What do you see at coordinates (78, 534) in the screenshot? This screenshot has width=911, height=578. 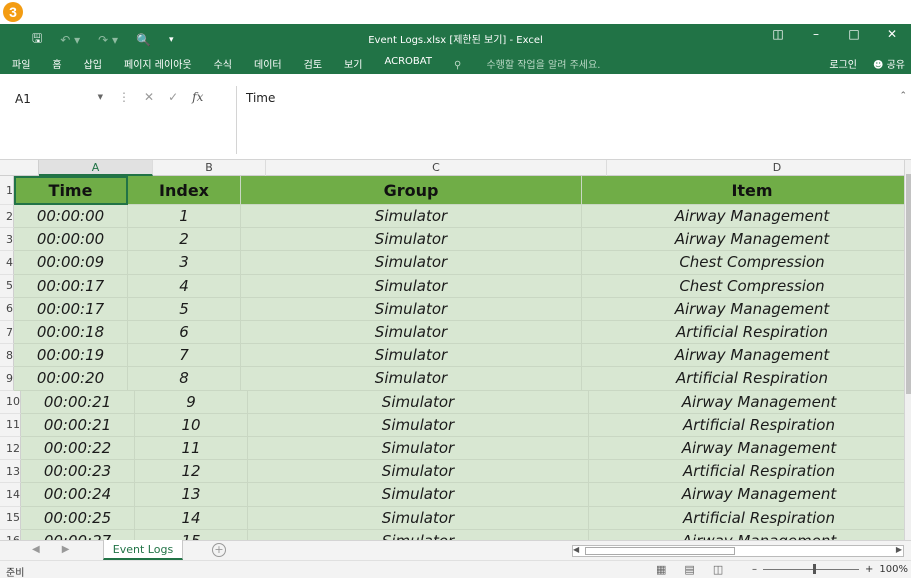 I see `cell: 00:00:27` at bounding box center [78, 534].